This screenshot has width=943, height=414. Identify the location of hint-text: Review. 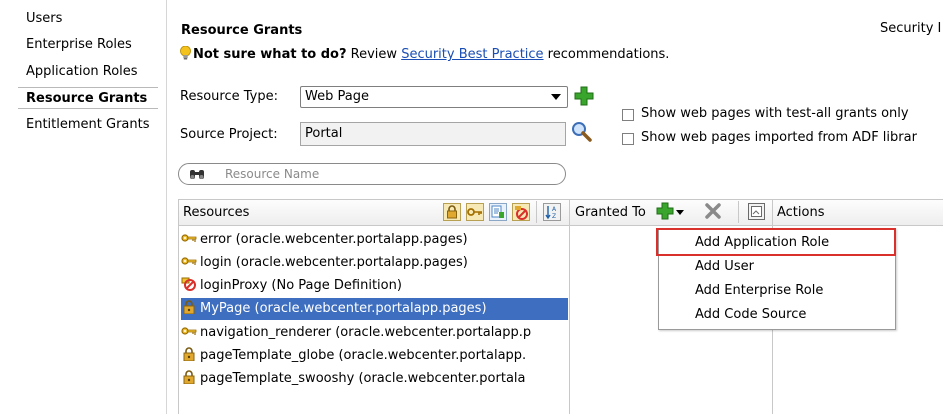
(374, 54).